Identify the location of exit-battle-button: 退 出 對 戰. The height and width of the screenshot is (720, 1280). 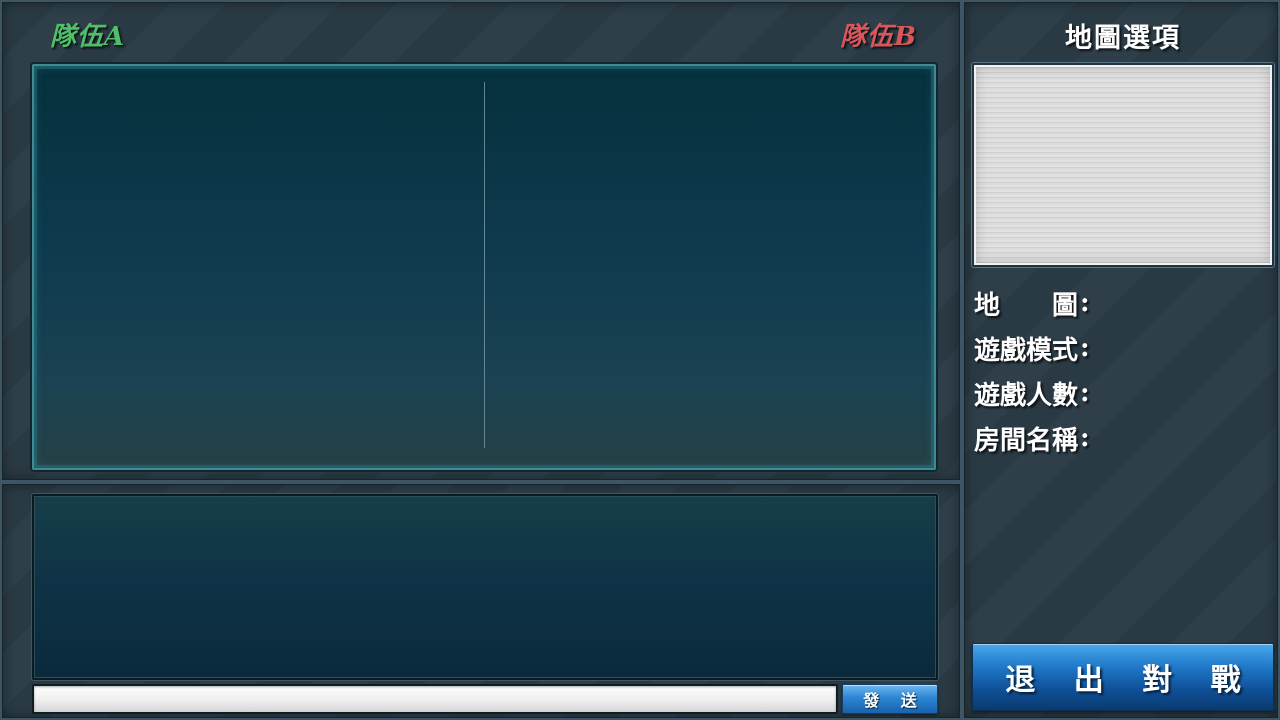
(1123, 677).